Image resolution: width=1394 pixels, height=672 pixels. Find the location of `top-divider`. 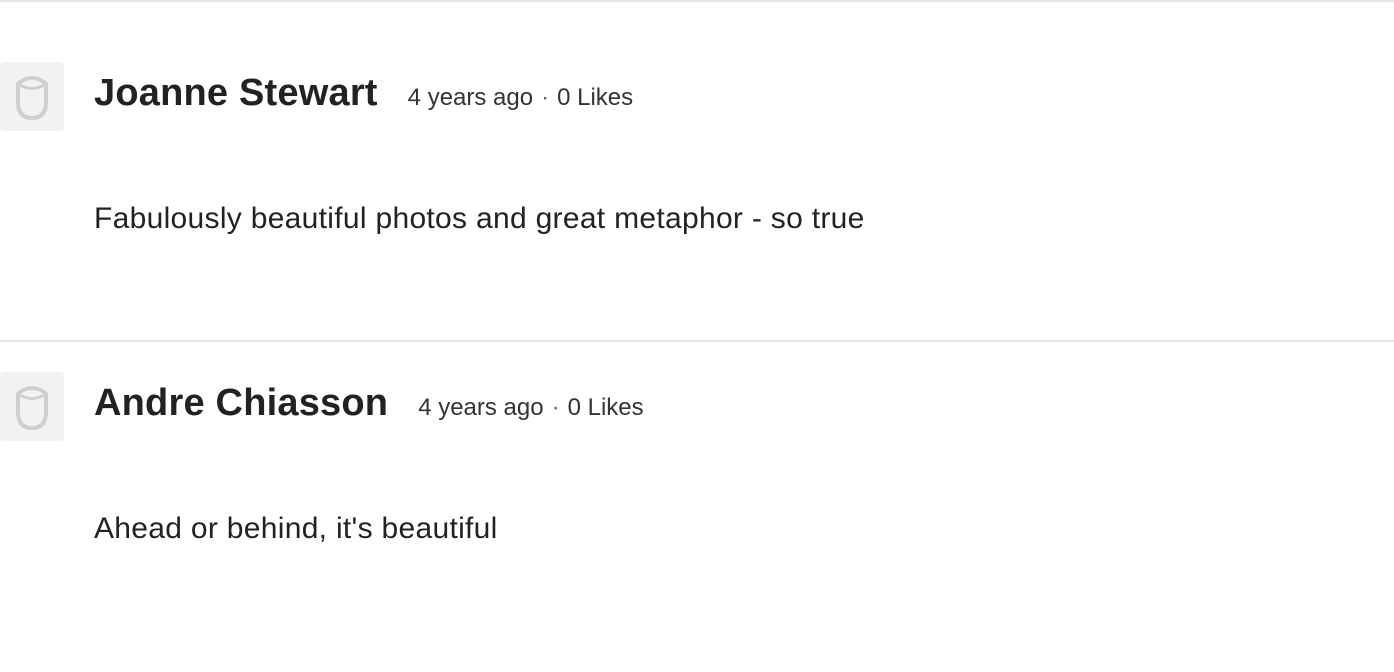

top-divider is located at coordinates (697, 1).